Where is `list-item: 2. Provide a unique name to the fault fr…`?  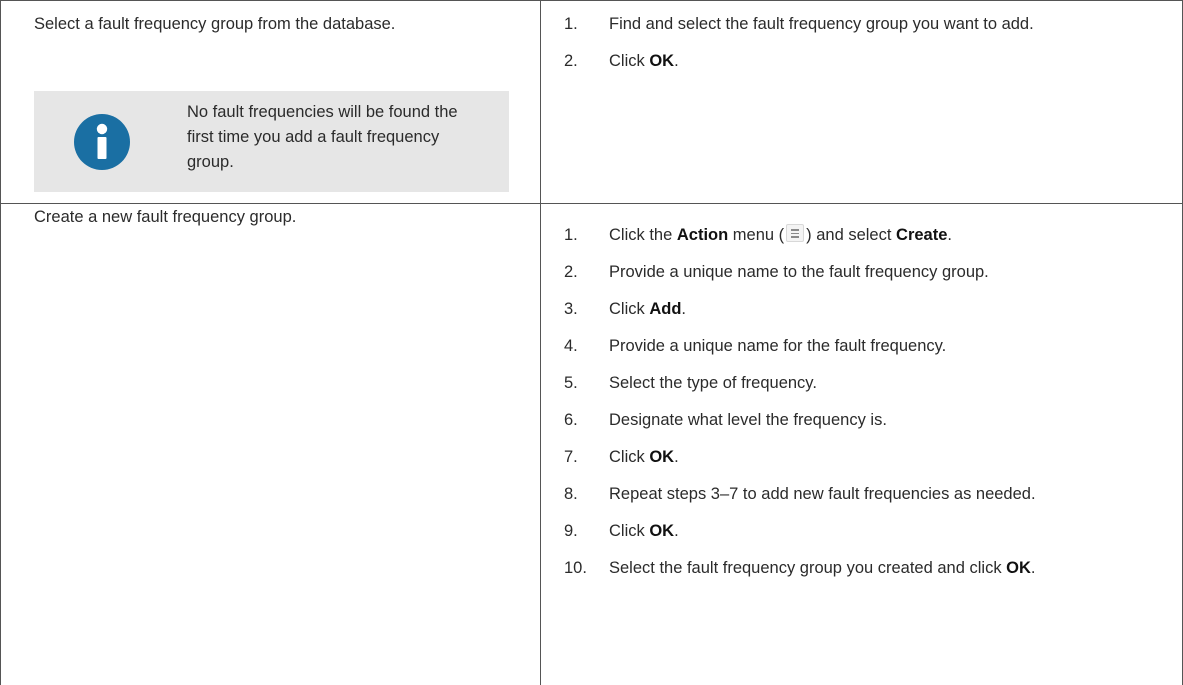 list-item: 2. Provide a unique name to the fault fr… is located at coordinates (859, 272).